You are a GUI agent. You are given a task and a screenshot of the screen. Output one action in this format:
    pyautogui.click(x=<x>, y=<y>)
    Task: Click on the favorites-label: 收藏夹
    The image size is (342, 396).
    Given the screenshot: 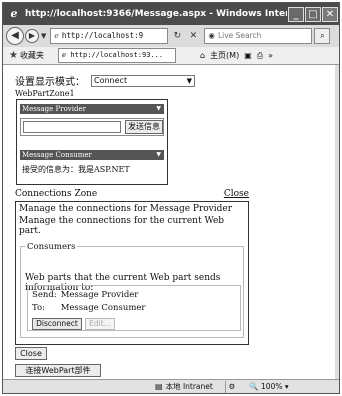 What is the action you would take?
    pyautogui.click(x=32, y=55)
    